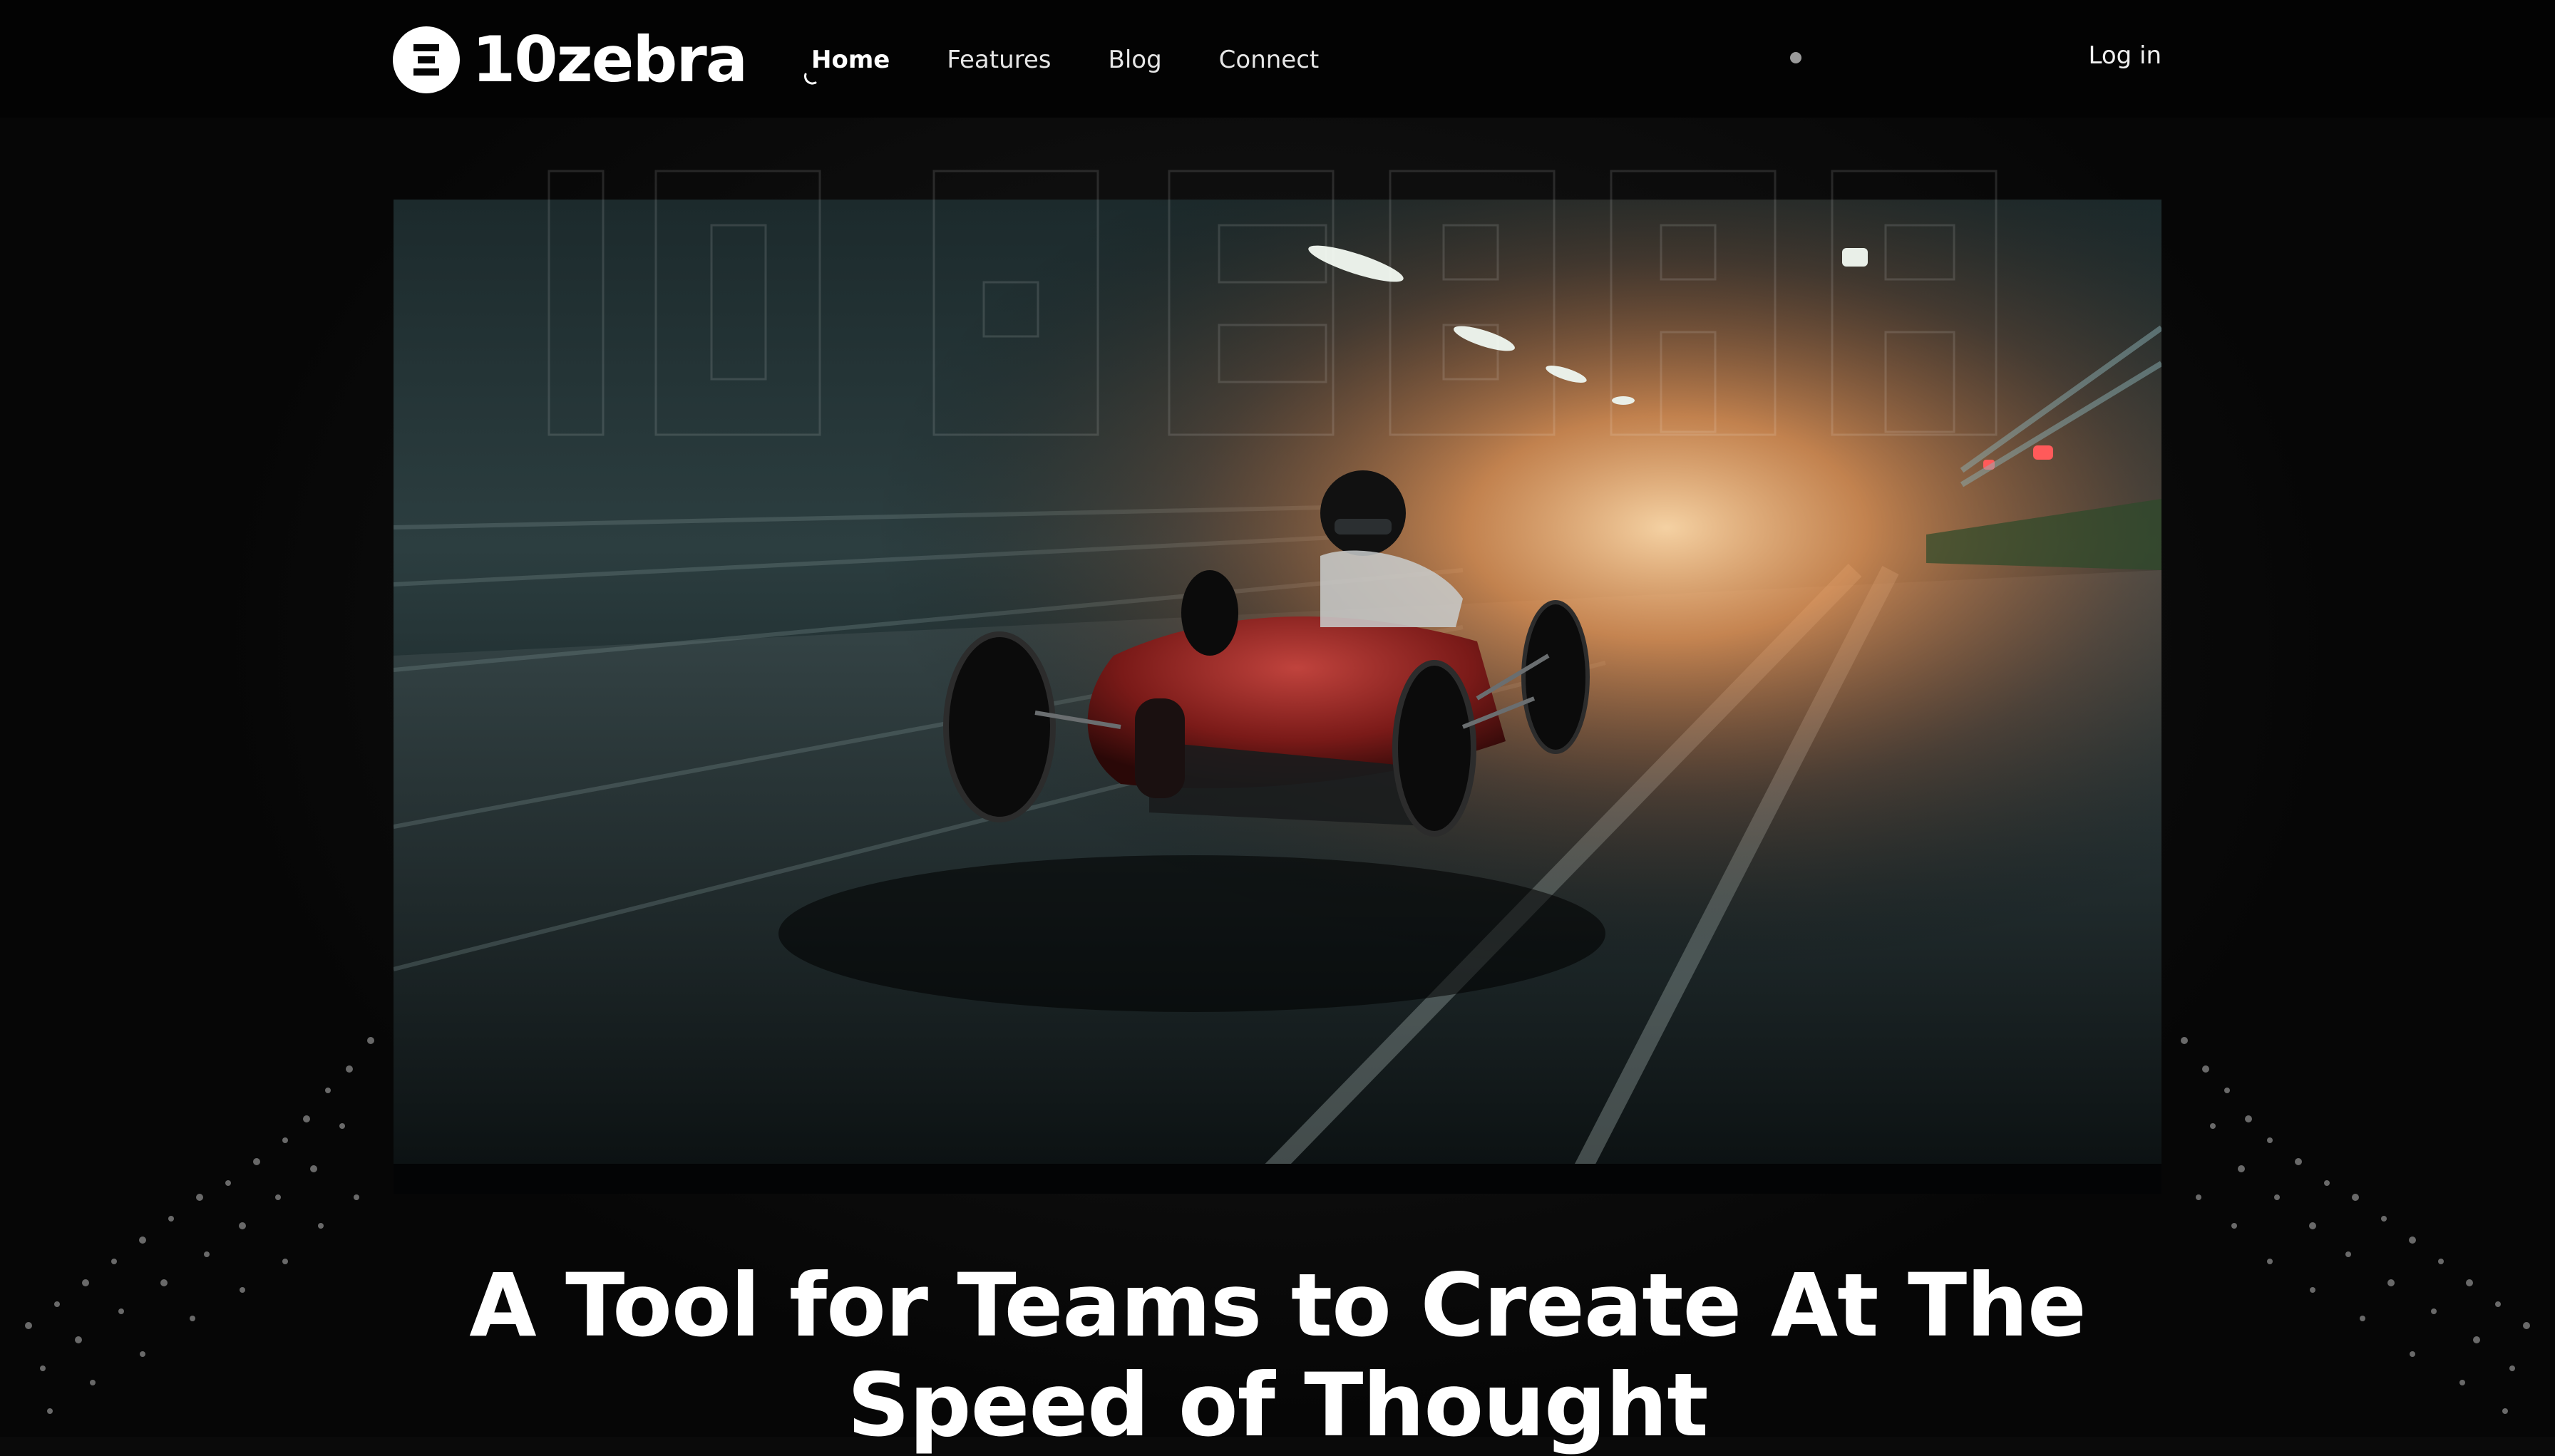  What do you see at coordinates (810, 79) in the screenshot?
I see `loading-spinner-icon` at bounding box center [810, 79].